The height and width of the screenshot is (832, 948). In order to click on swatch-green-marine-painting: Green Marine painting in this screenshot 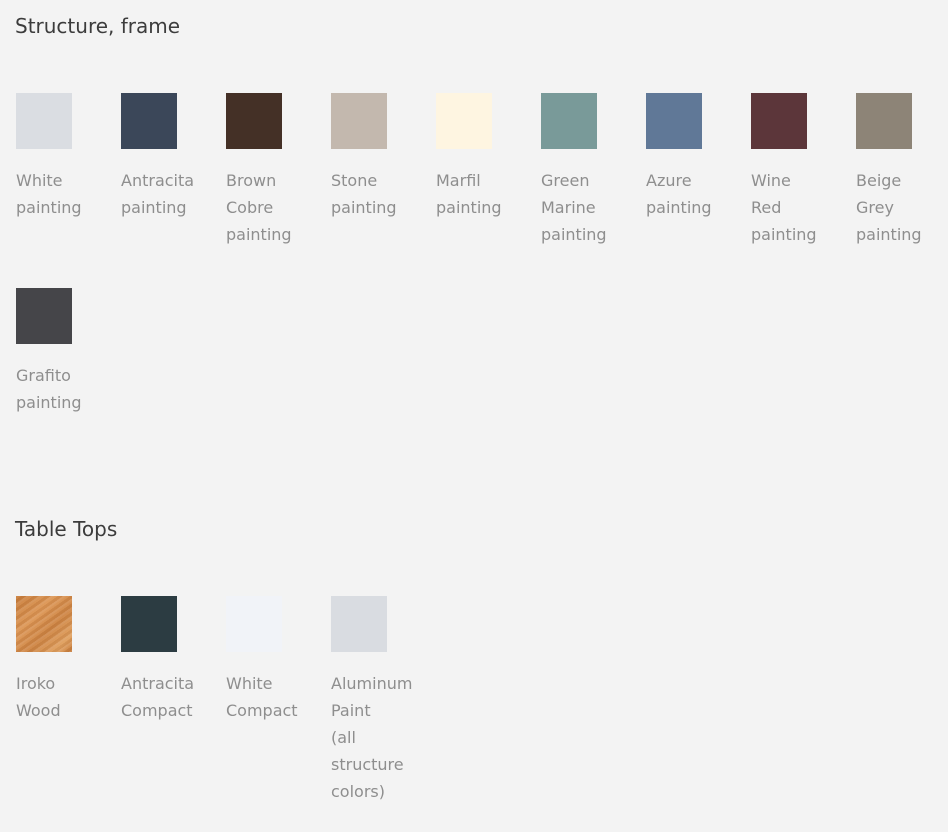, I will do `click(574, 170)`.